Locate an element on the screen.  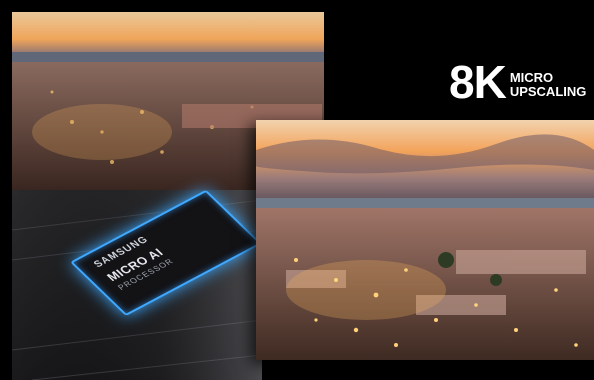
8k-micro-upscaling-badge: 8K MICRO UPSCALING is located at coordinates (518, 82).